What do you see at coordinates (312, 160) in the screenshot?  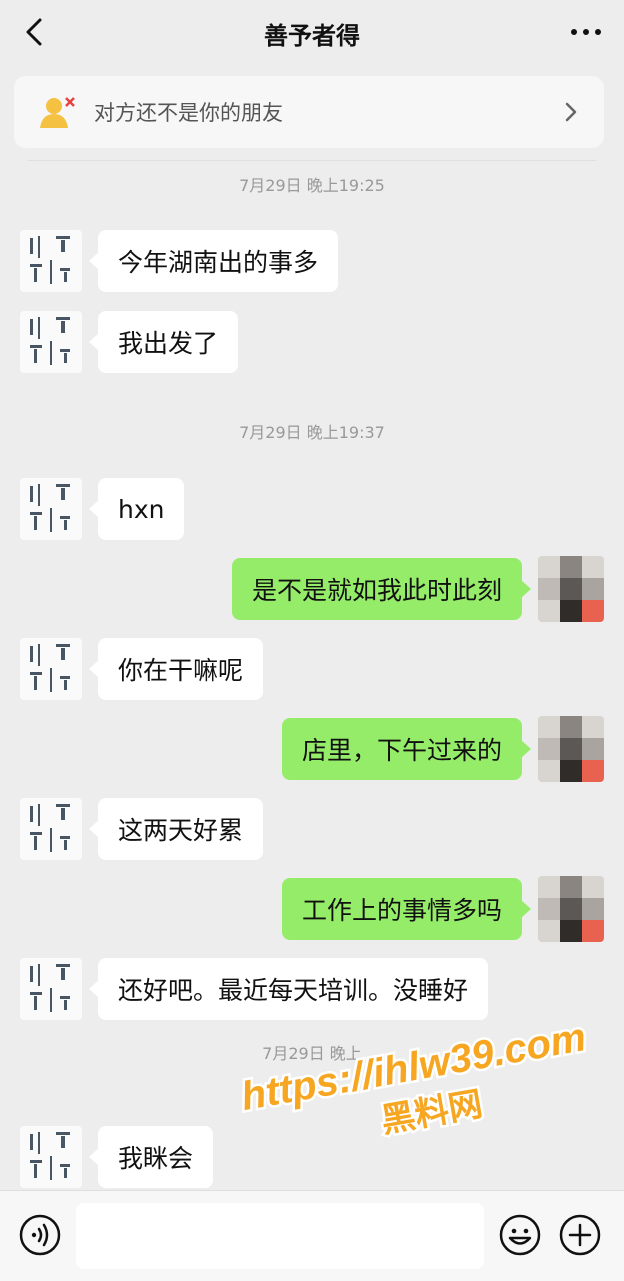 I see `divider` at bounding box center [312, 160].